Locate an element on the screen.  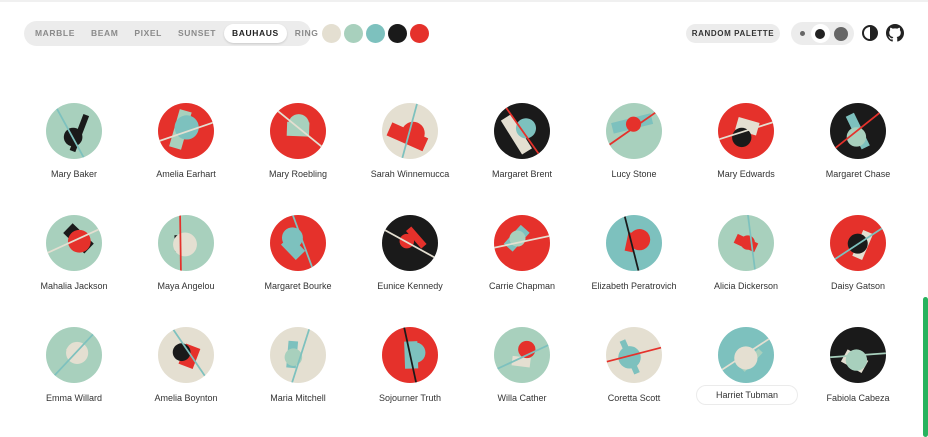
avatar-name: Lucy Stone is located at coordinates (634, 174).